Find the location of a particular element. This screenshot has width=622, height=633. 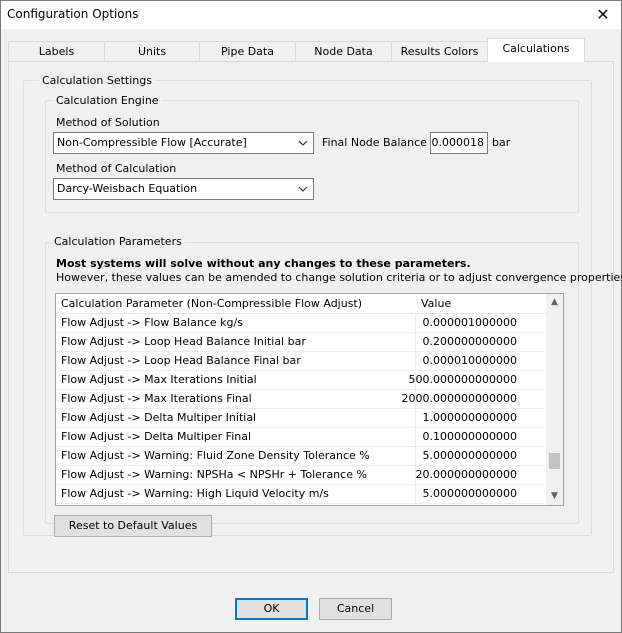

parameter-value: 0.100000000000 is located at coordinates (470, 436).